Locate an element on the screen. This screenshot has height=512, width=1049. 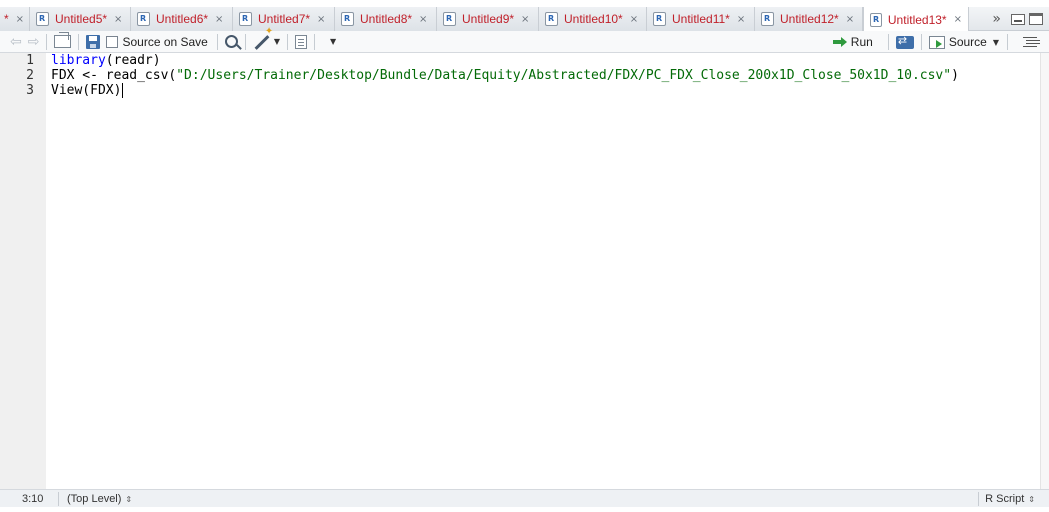
code-line: 1 library(readr) is located at coordinates (520, 60).